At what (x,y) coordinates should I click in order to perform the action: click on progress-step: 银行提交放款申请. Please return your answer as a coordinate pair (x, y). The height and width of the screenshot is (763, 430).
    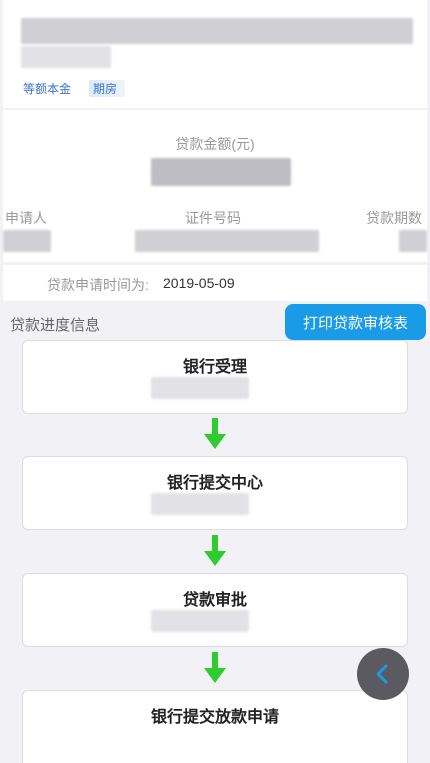
    Looking at the image, I should click on (215, 726).